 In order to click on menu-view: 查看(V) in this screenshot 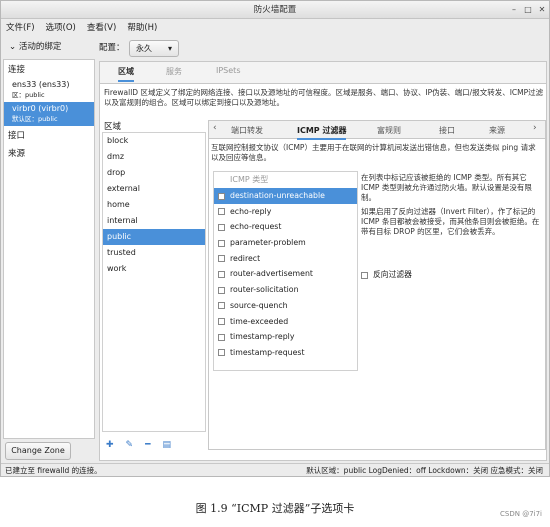, I will do `click(101, 28)`.